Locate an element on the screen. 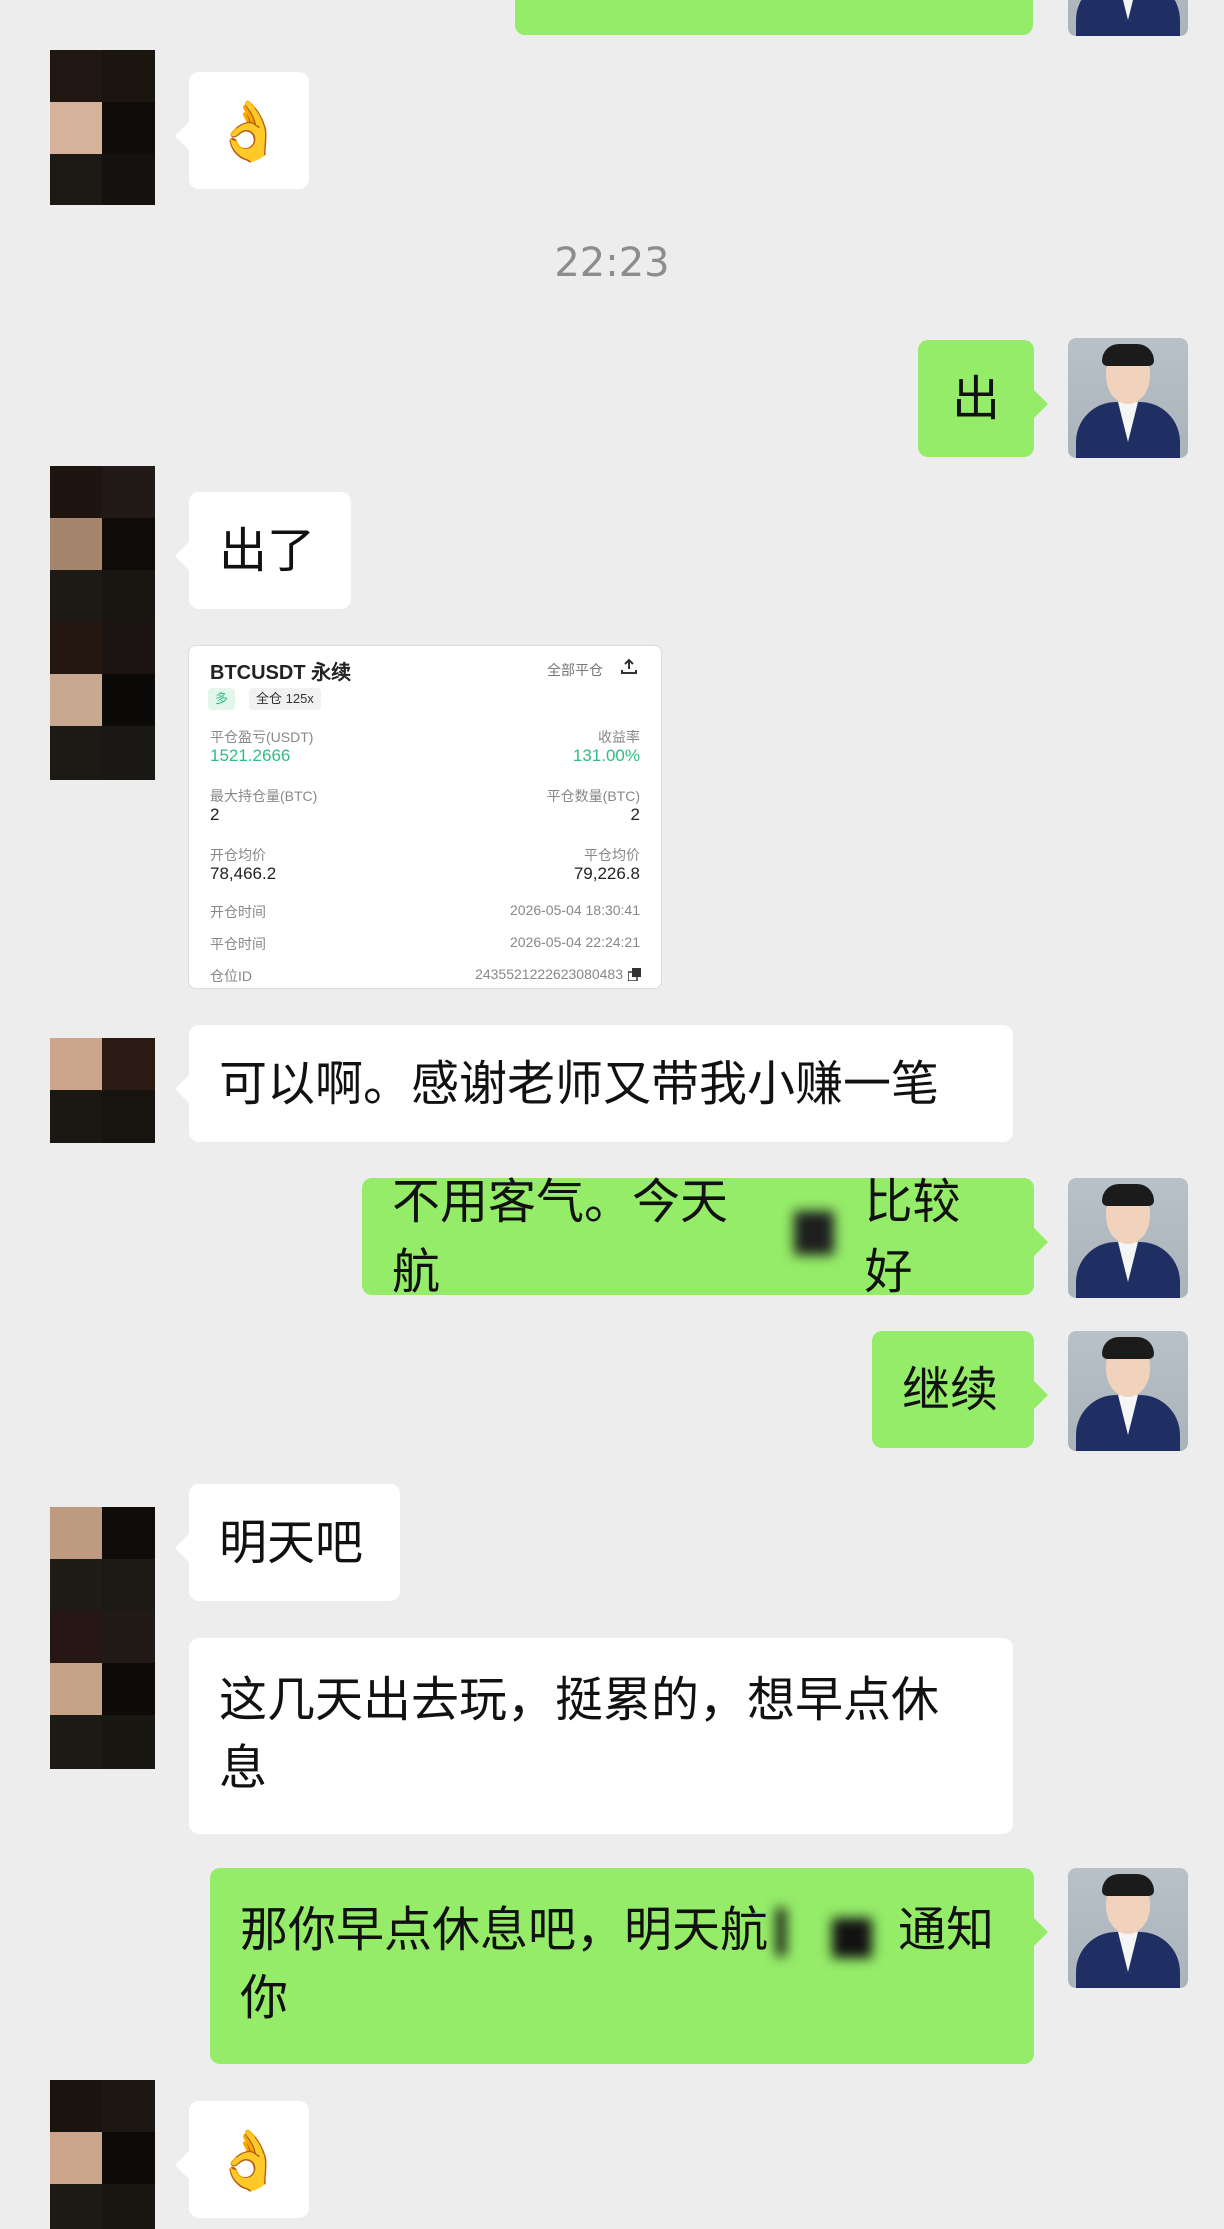  message-bubble-outgoing: 那你早点休息吧，明天航 通知 你 is located at coordinates (629, 1966).